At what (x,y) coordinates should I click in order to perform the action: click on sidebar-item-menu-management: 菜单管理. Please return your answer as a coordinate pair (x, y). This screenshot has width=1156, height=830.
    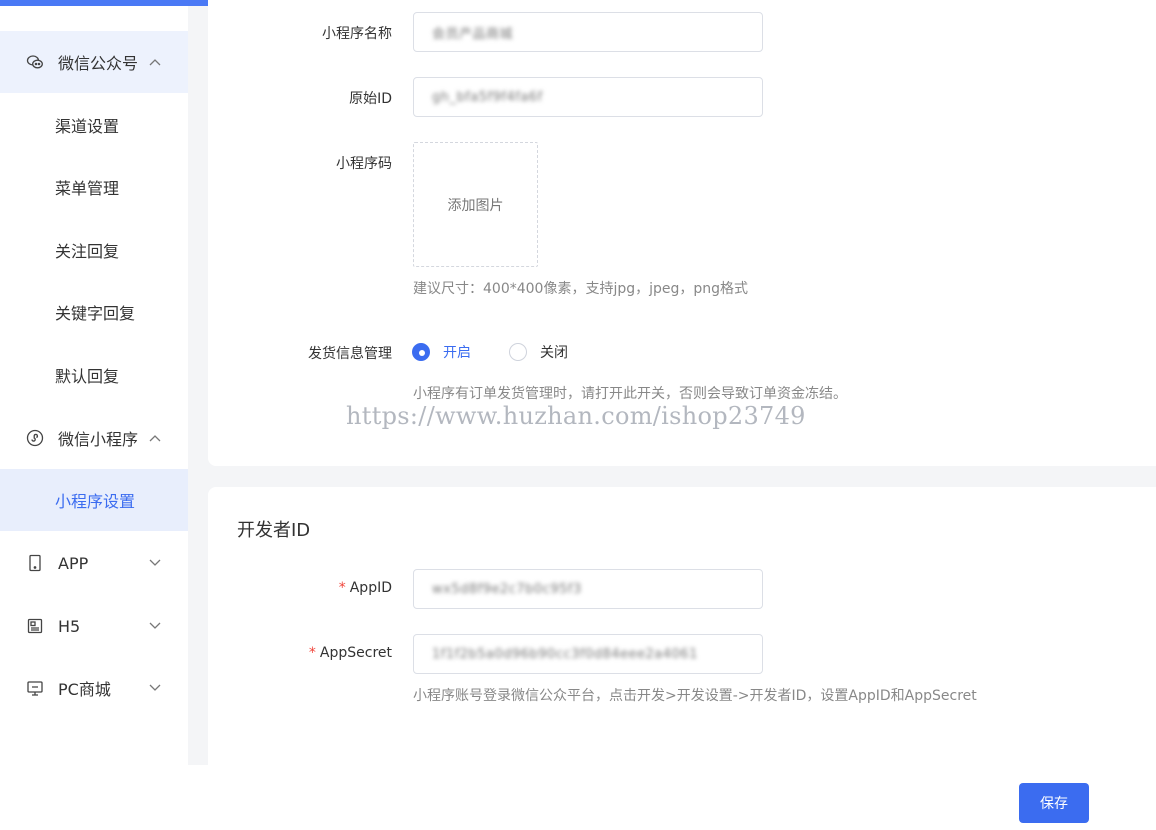
    Looking at the image, I should click on (94, 187).